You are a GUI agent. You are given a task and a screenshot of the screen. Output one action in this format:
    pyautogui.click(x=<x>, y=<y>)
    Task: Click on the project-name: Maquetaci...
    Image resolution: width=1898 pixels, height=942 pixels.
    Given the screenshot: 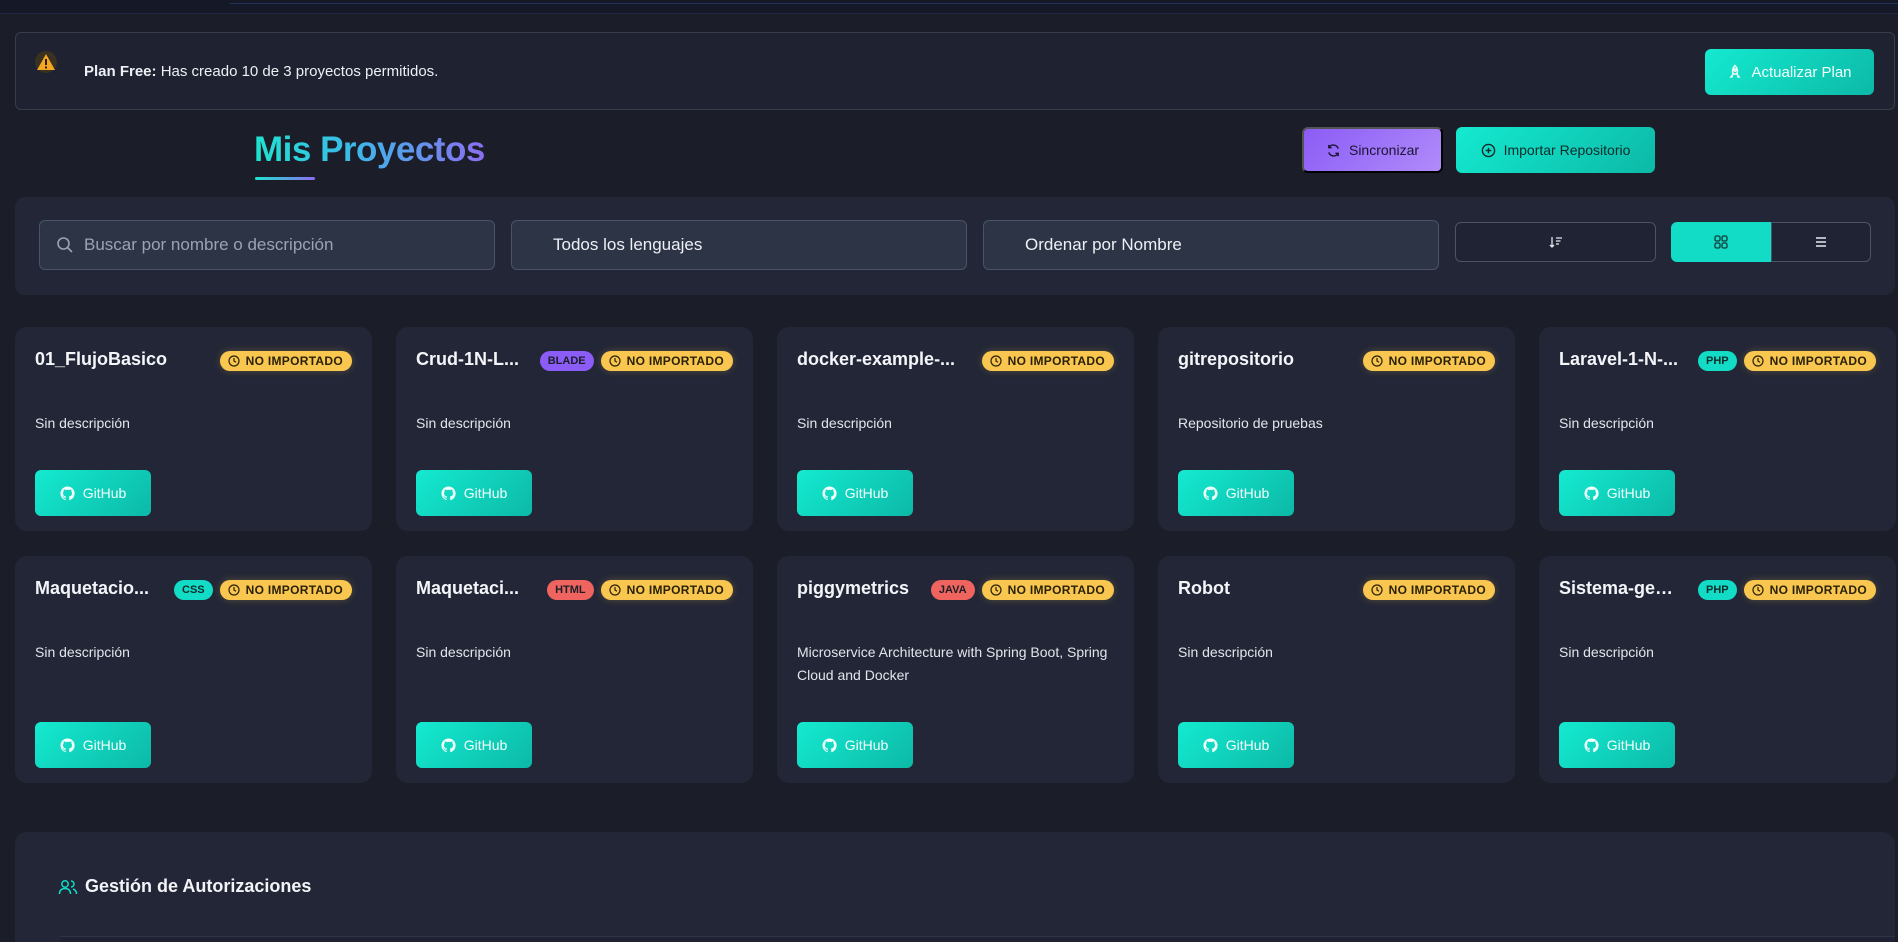 What is the action you would take?
    pyautogui.click(x=476, y=588)
    